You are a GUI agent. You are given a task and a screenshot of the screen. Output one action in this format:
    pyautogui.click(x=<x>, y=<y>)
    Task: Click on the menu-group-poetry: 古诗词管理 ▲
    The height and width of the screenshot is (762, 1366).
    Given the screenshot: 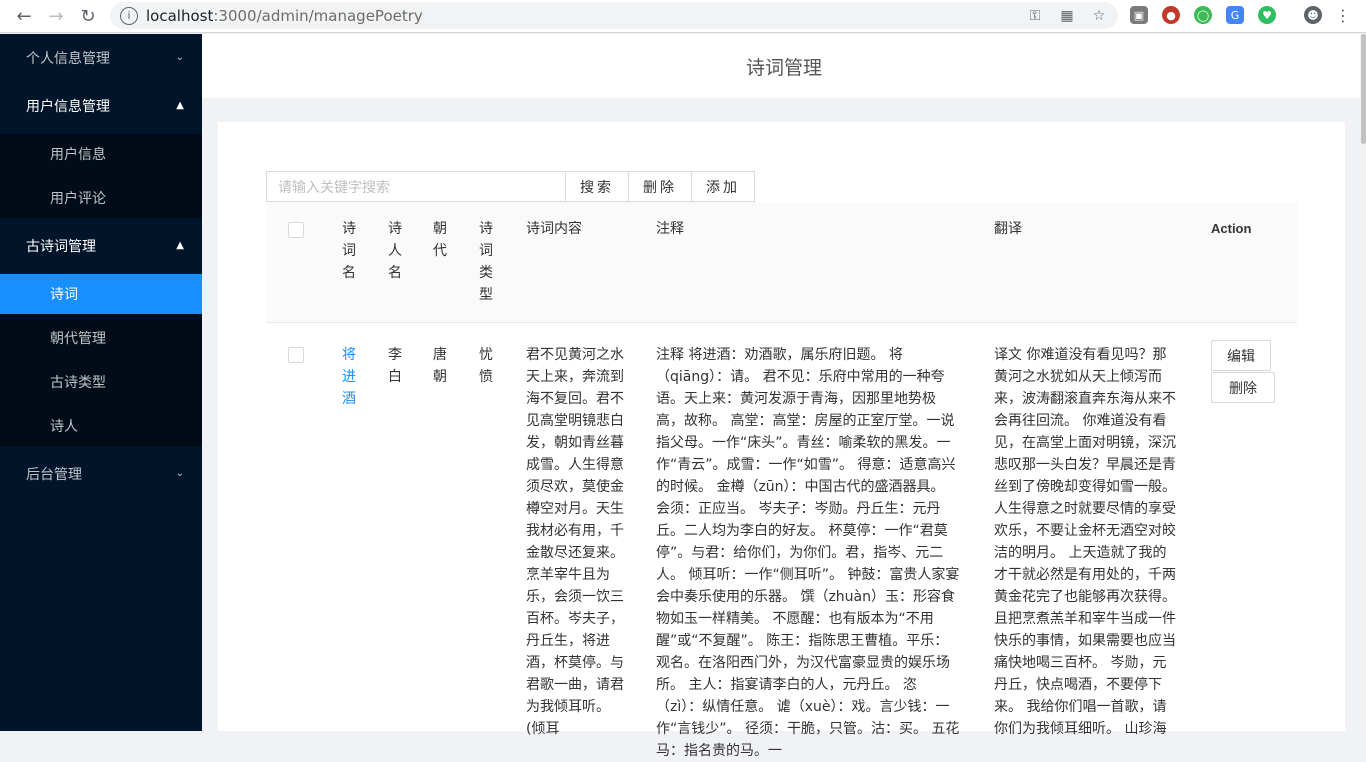 What is the action you would take?
    pyautogui.click(x=101, y=246)
    